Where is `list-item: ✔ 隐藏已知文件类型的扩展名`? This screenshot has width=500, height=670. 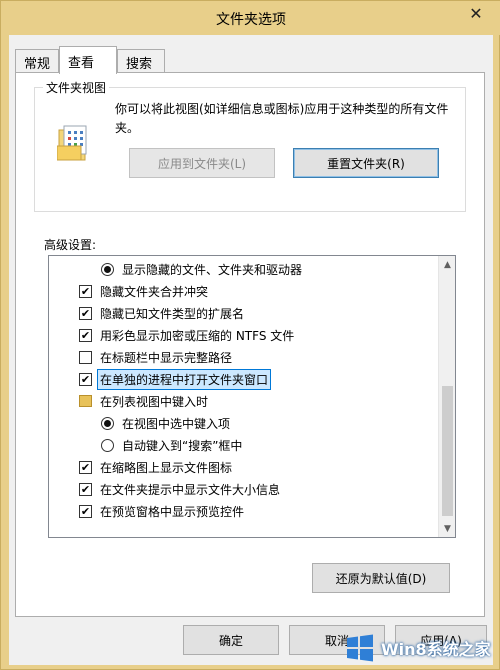 list-item: ✔ 隐藏已知文件类型的扩展名 is located at coordinates (243, 313).